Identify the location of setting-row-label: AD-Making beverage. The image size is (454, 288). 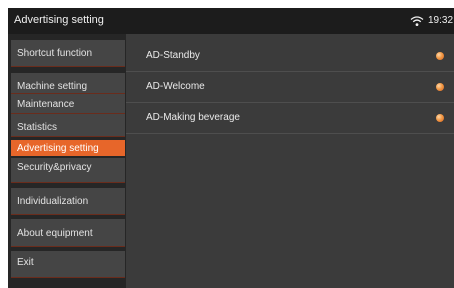
(193, 117).